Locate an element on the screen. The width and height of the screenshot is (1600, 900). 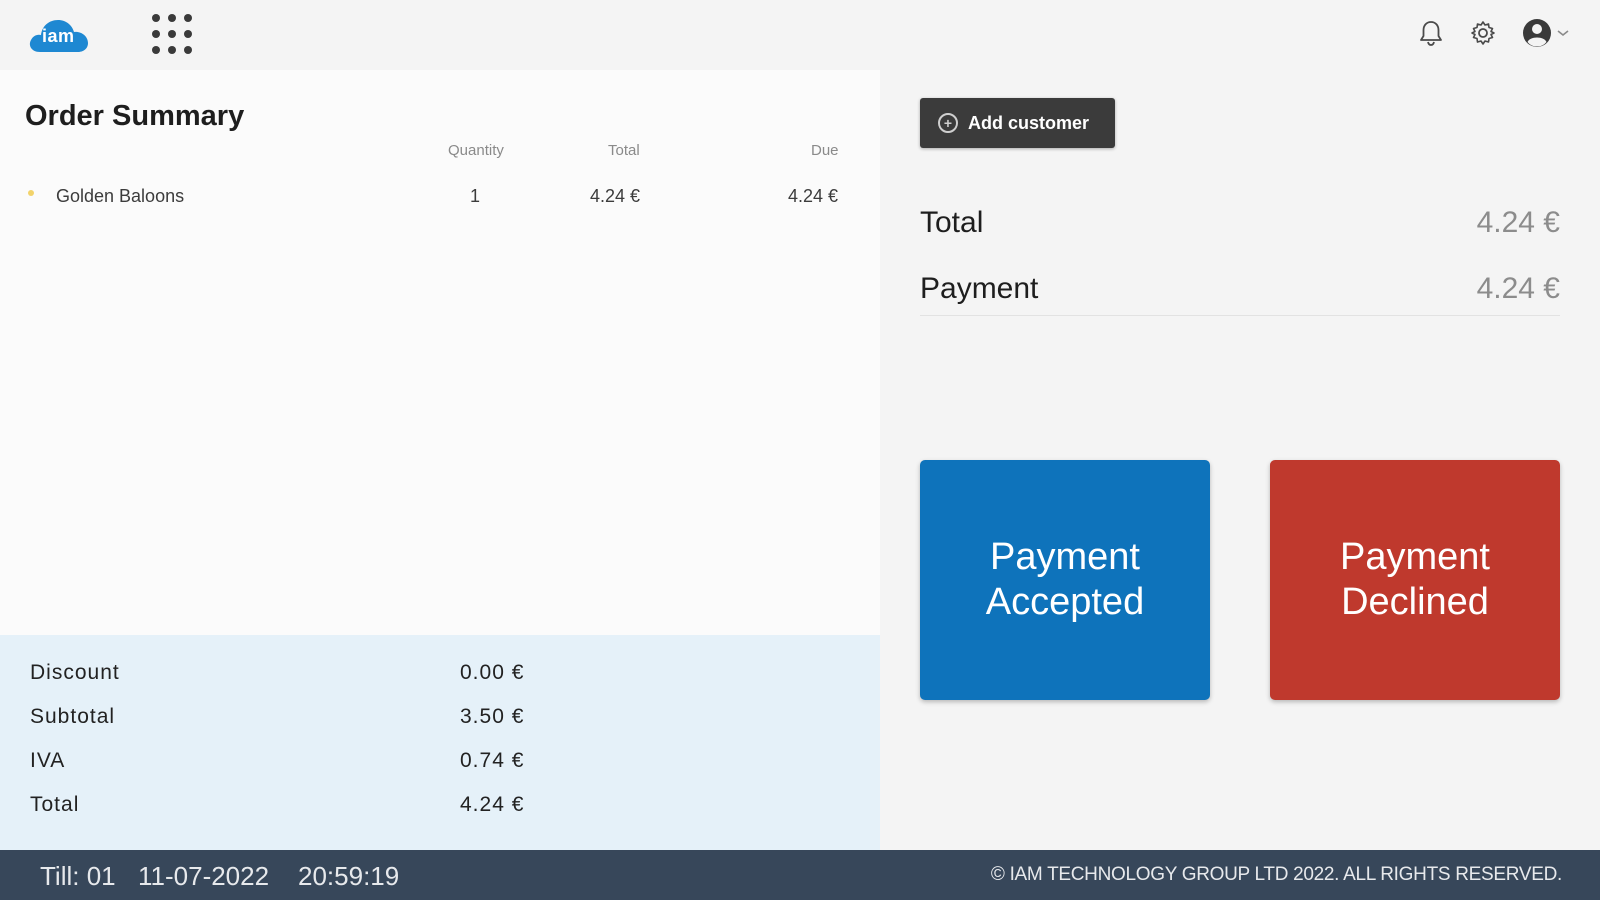
payment-accepted-button: Payment Accepted is located at coordinates (1065, 580).